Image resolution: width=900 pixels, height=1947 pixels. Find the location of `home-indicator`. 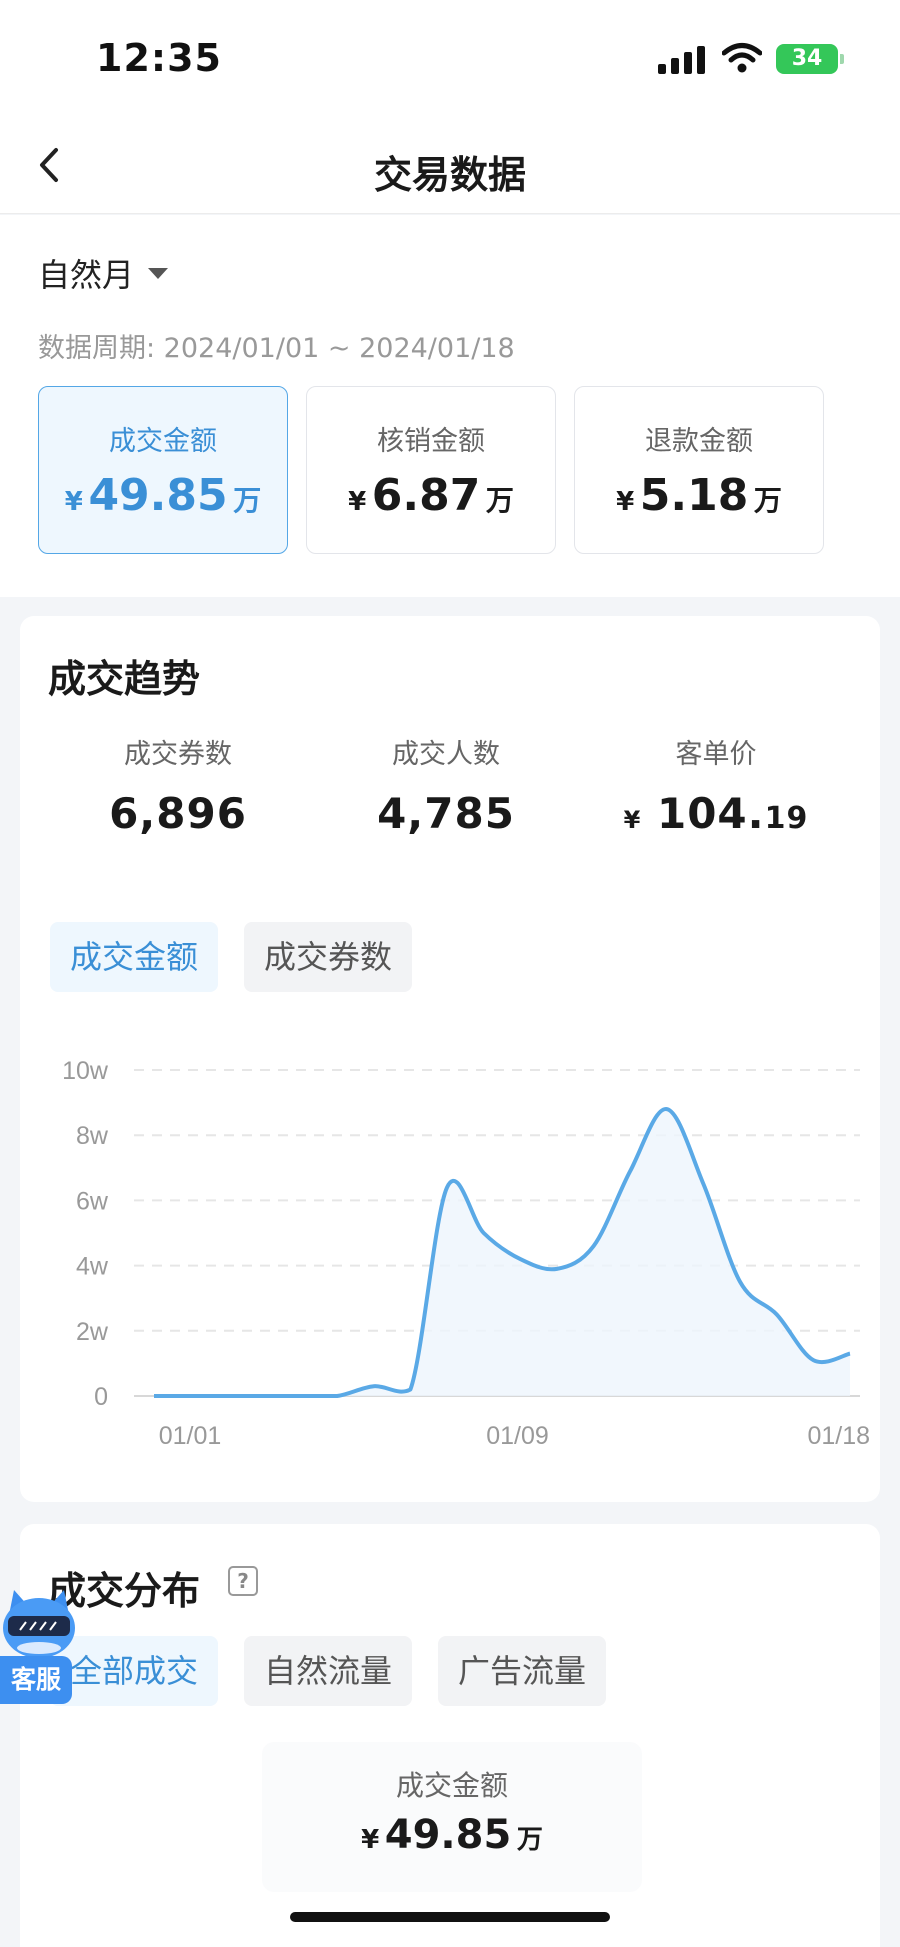

home-indicator is located at coordinates (450, 1917).